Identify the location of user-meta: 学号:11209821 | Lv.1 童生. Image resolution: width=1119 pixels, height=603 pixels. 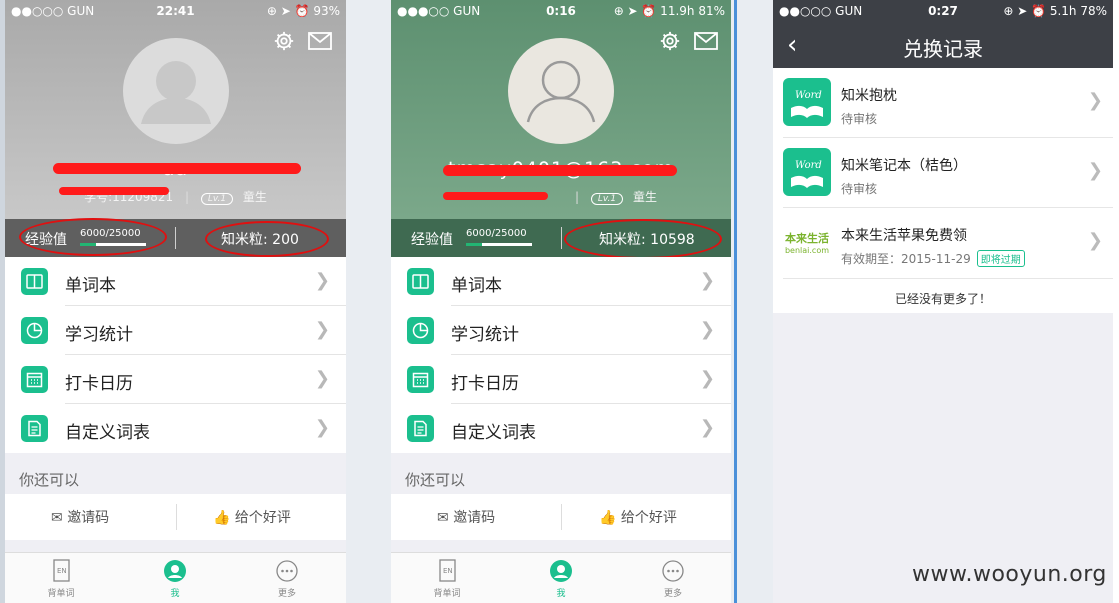
(175, 198).